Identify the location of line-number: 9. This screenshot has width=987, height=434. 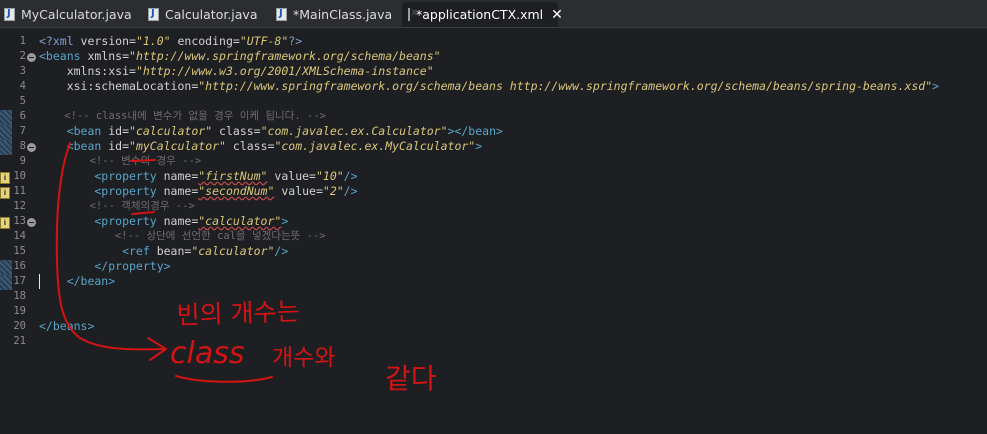
(22, 161).